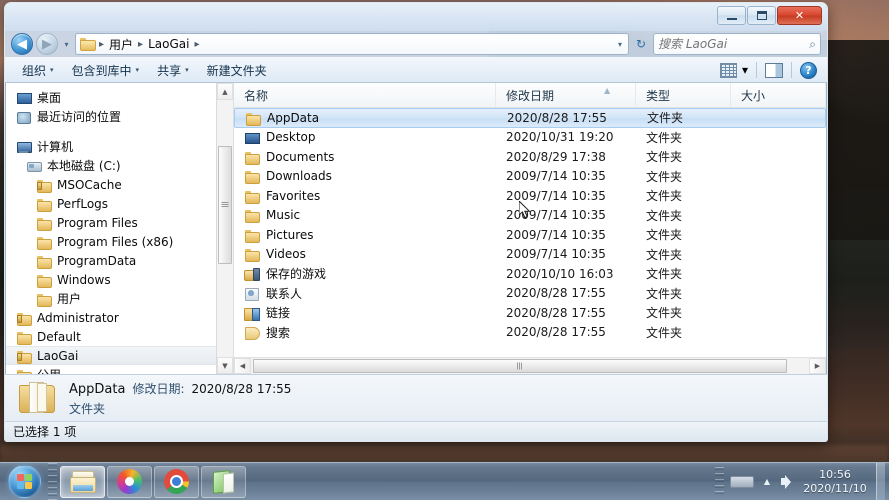 This screenshot has width=889, height=500. Describe the element at coordinates (530, 274) in the screenshot. I see `table-row: 保存的游戏 2020/10/10 16:03 文件夹` at that location.